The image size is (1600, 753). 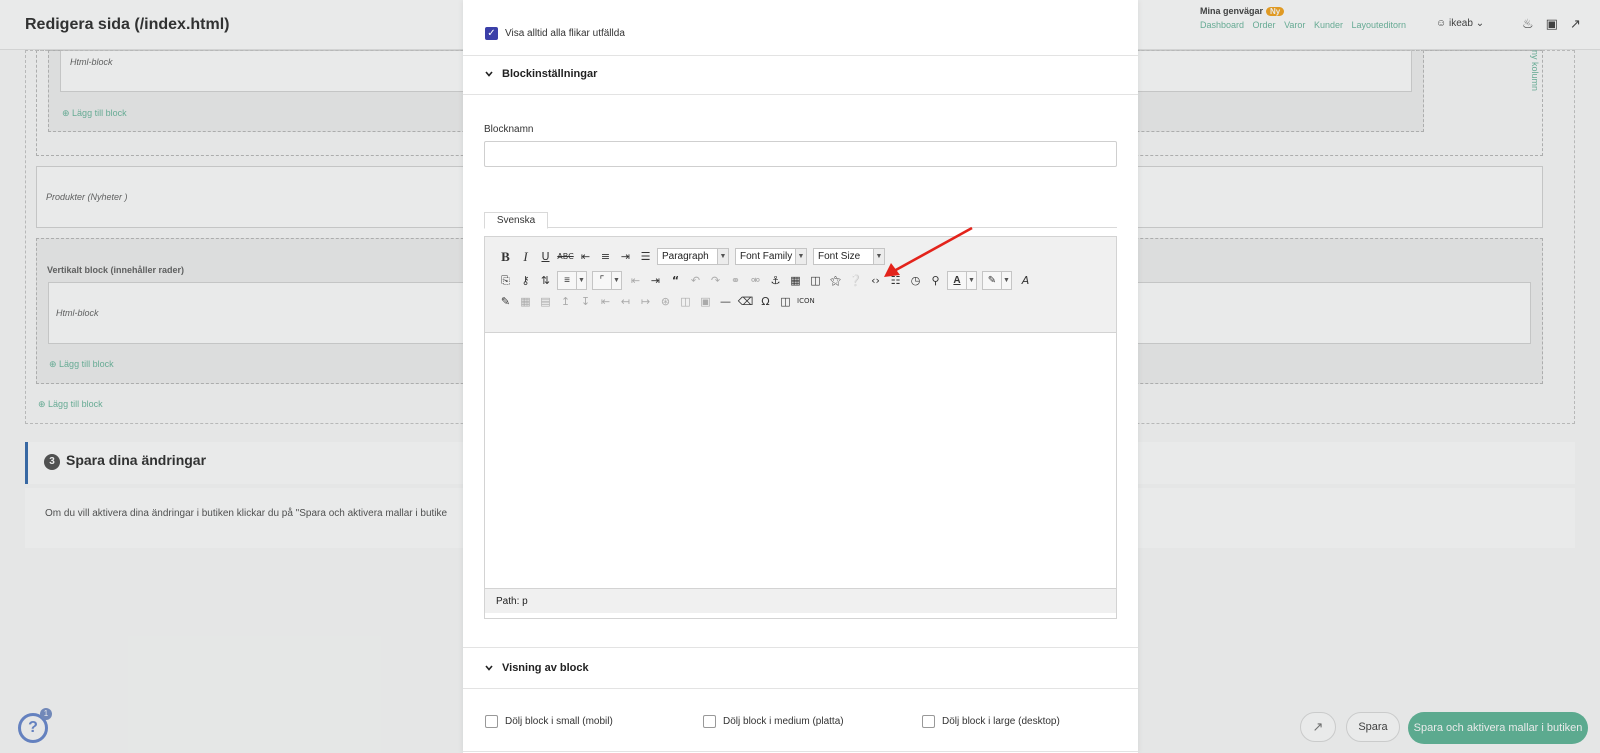 What do you see at coordinates (725, 301) in the screenshot?
I see `horizontal-rule-icon: —` at bounding box center [725, 301].